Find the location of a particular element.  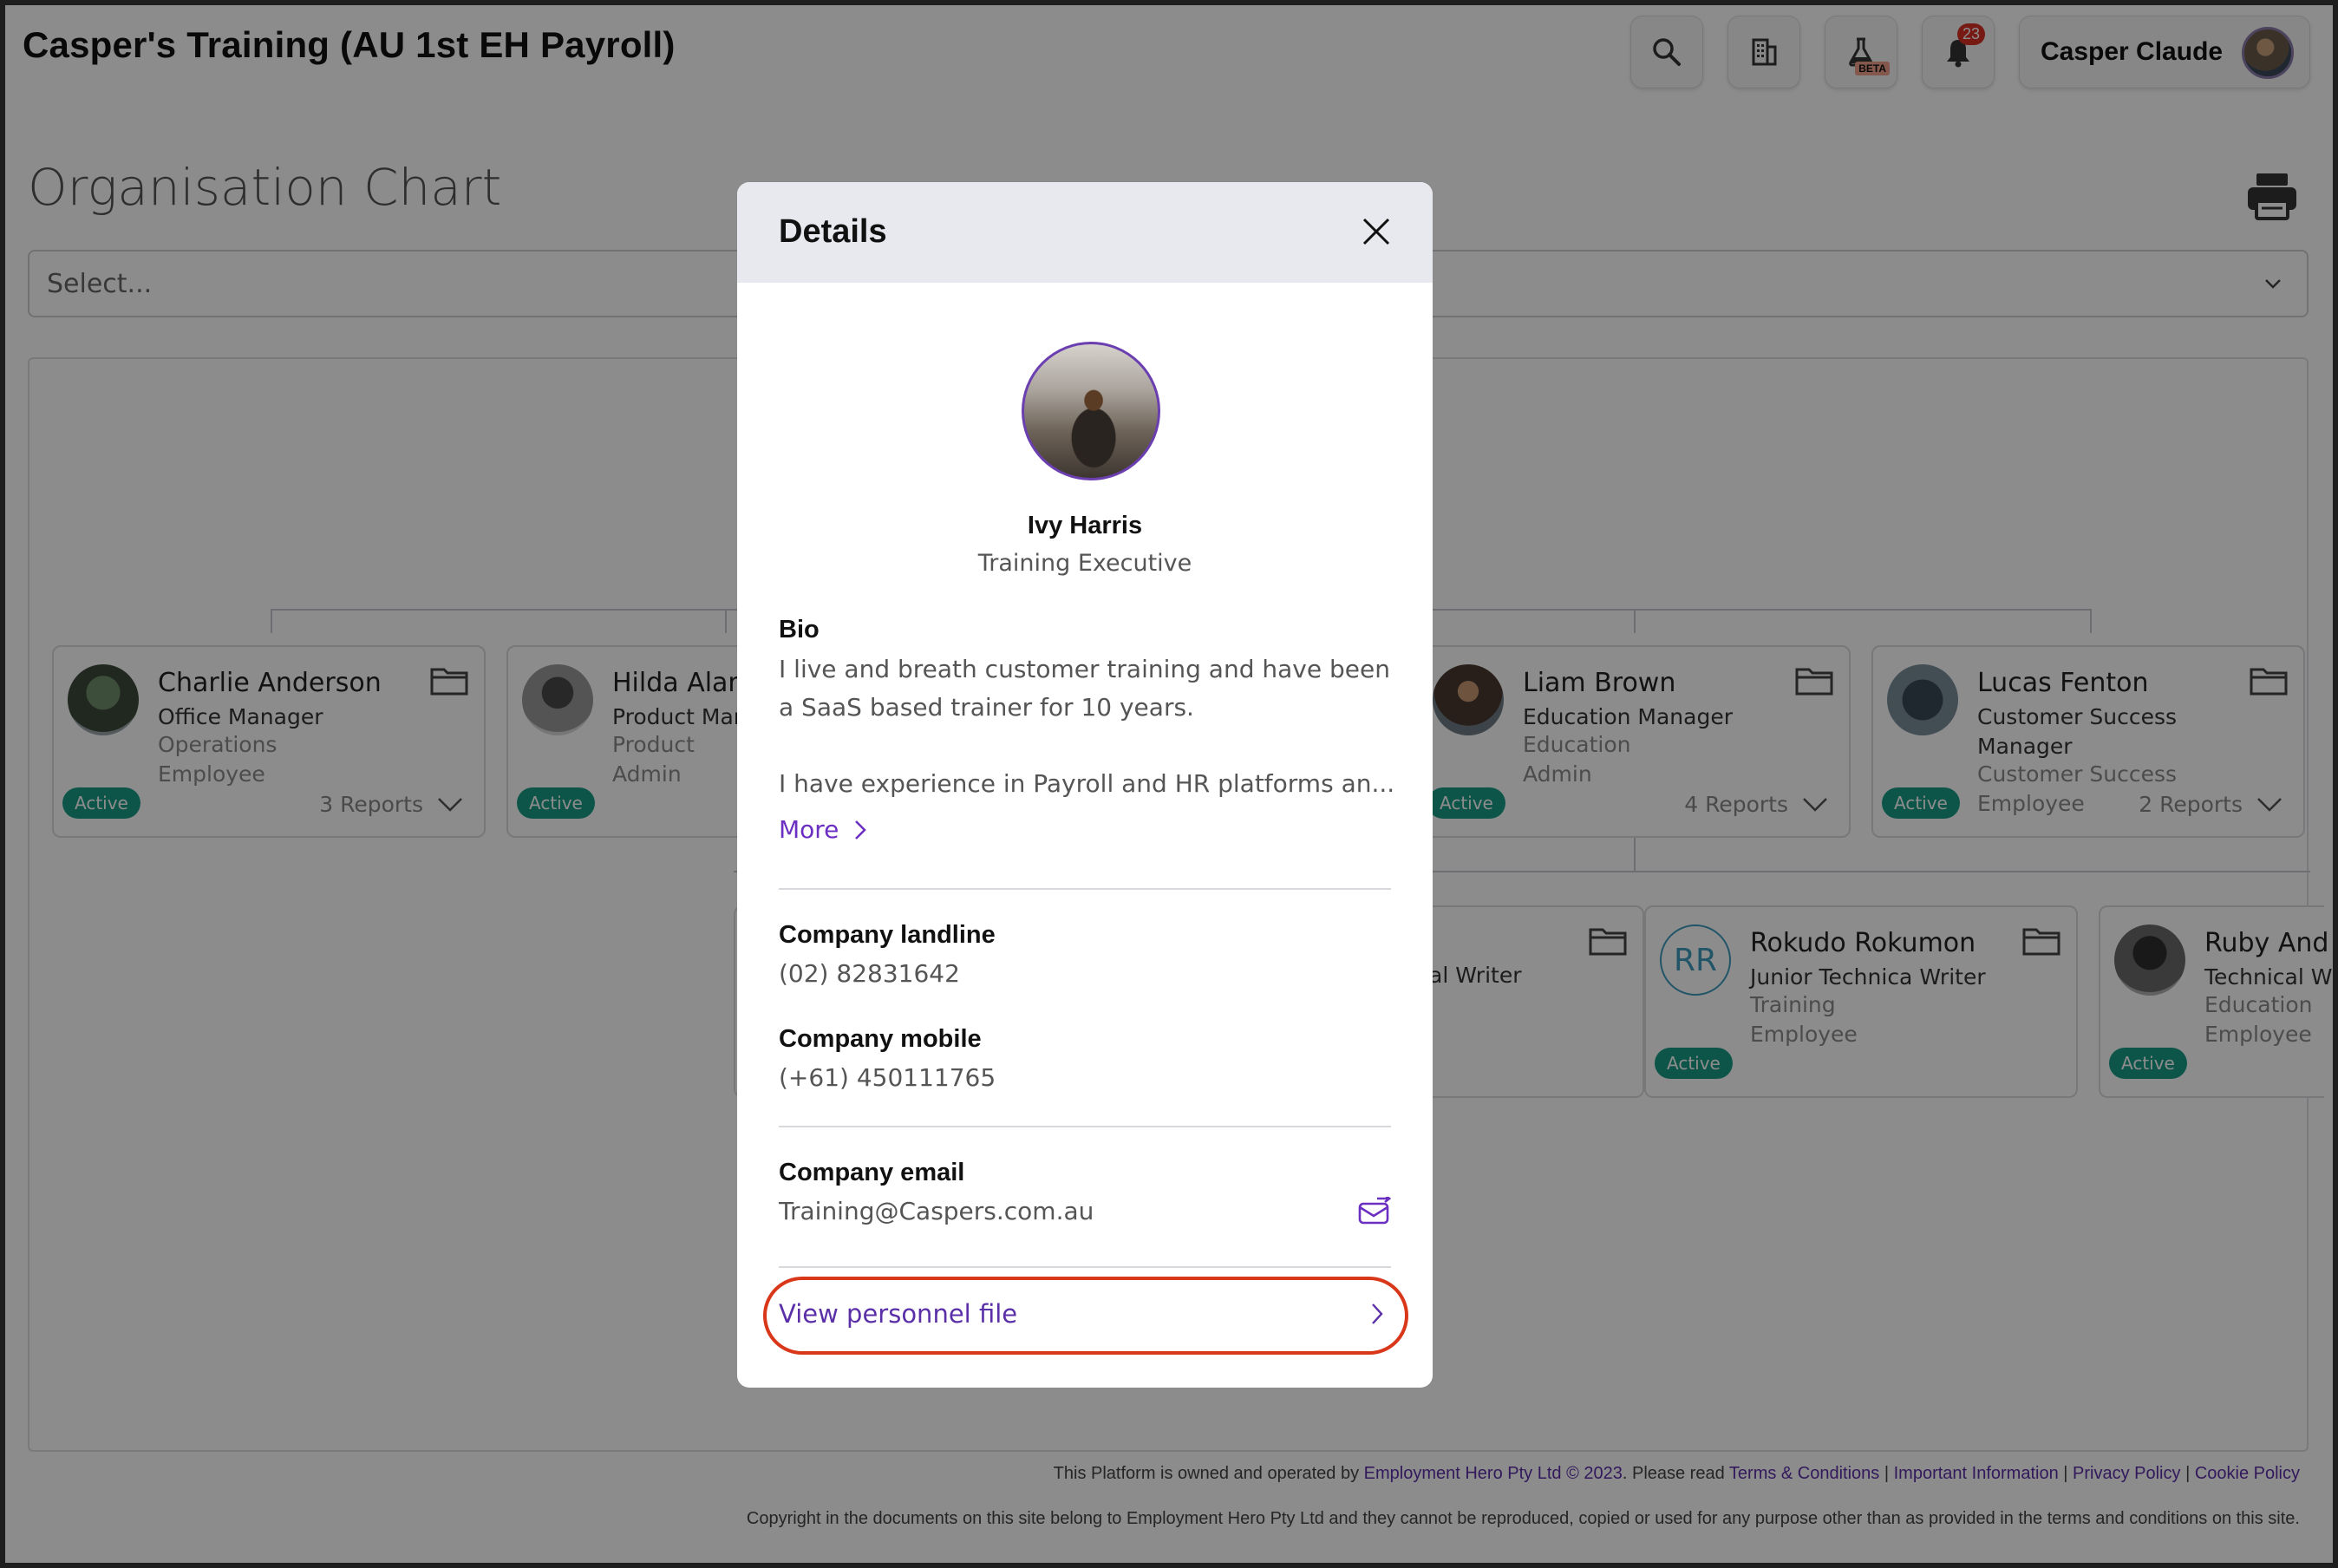

close-icon is located at coordinates (1376, 232).